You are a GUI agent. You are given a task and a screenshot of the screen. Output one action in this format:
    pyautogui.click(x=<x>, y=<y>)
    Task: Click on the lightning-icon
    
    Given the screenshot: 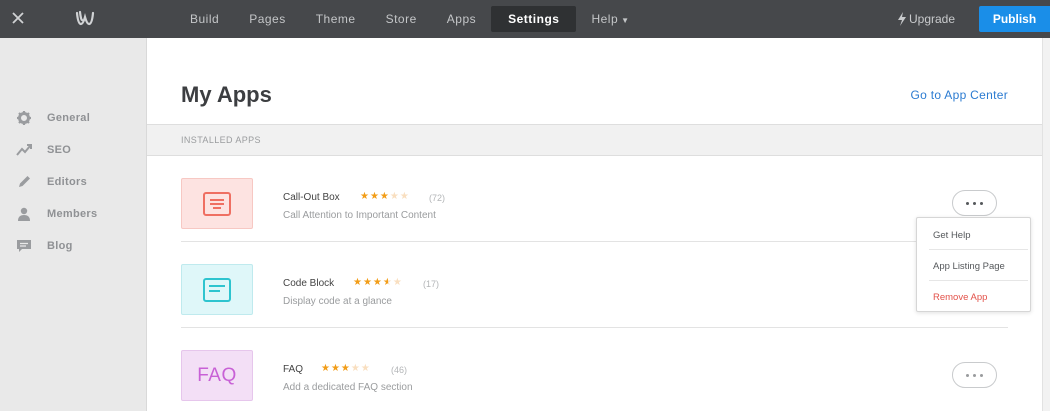 What is the action you would take?
    pyautogui.click(x=902, y=19)
    